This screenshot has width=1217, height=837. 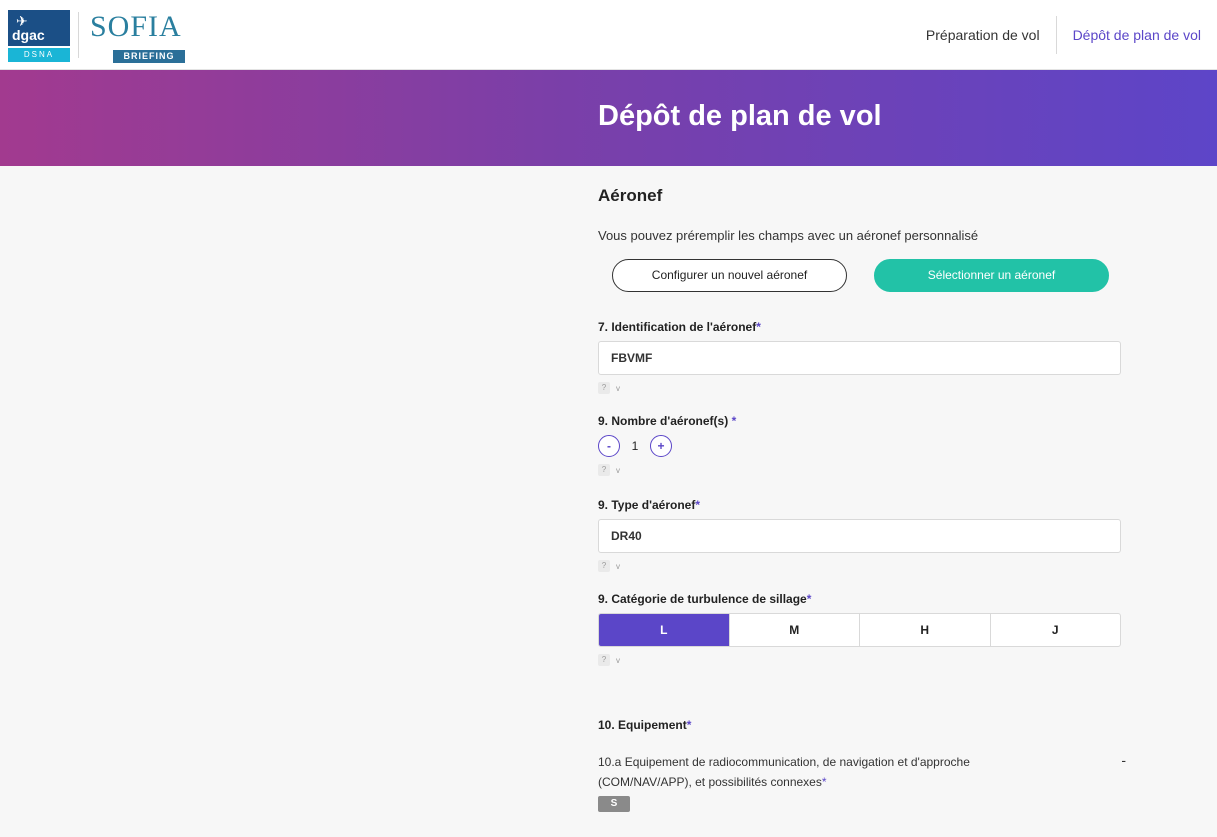 What do you see at coordinates (642, 725) in the screenshot?
I see `equipment-label-text: 10. Equipement` at bounding box center [642, 725].